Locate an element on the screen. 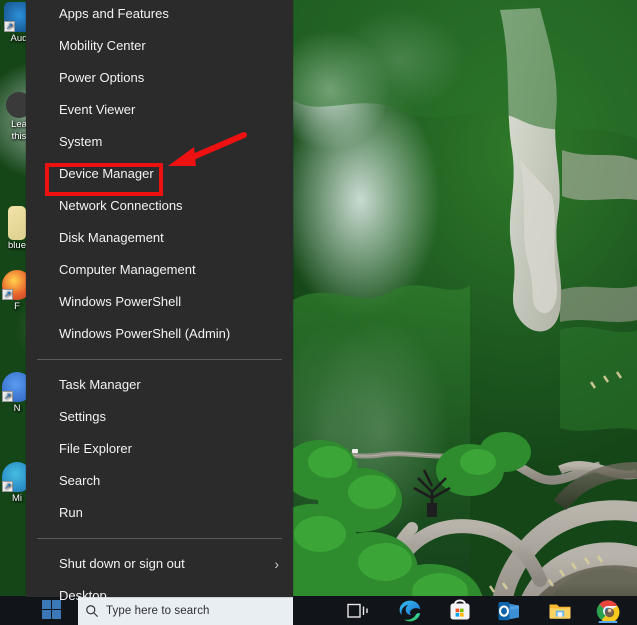 The image size is (637, 625). google-chrome-button is located at coordinates (608, 611).